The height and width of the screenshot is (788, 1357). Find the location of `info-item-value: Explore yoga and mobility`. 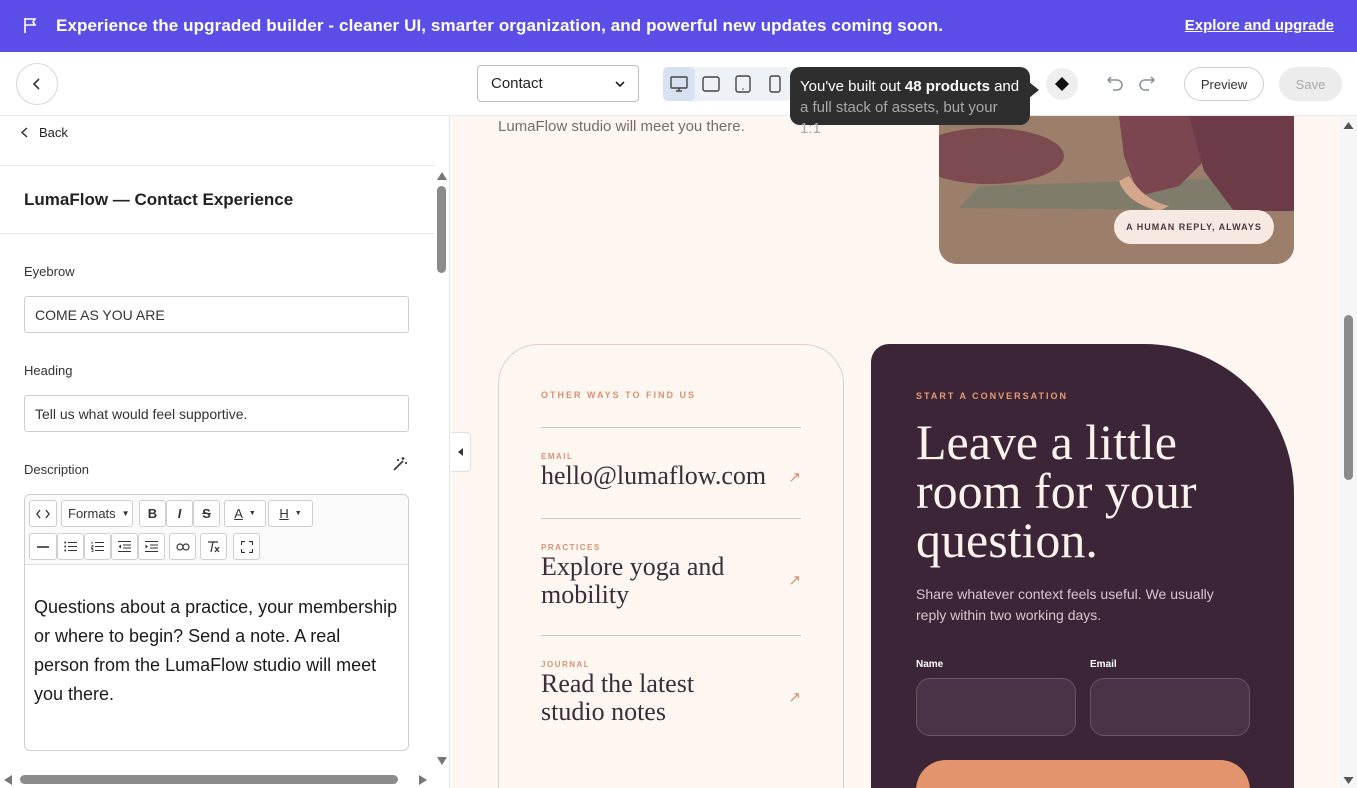

info-item-value: Explore yoga and mobility is located at coordinates (633, 580).